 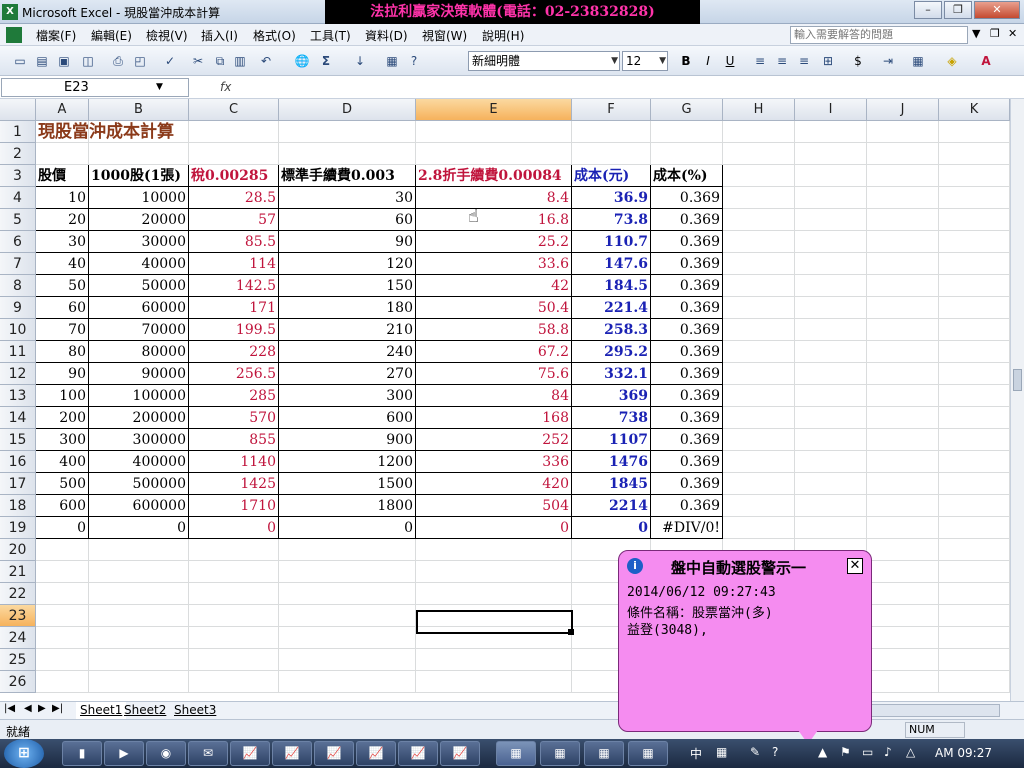 What do you see at coordinates (234, 572) in the screenshot?
I see `cell-c21` at bounding box center [234, 572].